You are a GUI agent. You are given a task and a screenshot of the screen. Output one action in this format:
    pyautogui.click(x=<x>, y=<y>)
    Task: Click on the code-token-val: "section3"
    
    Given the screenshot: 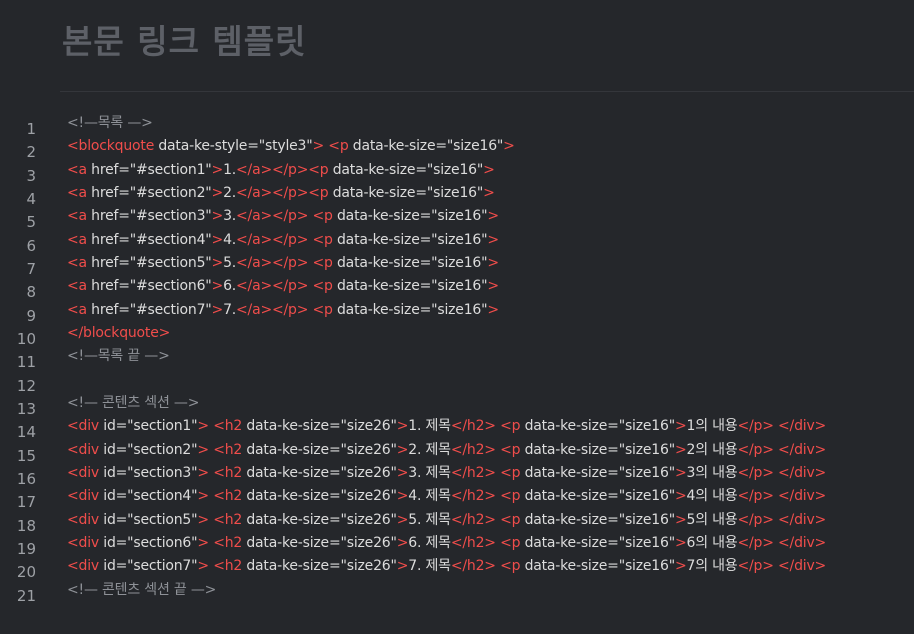 What is the action you would take?
    pyautogui.click(x=162, y=472)
    